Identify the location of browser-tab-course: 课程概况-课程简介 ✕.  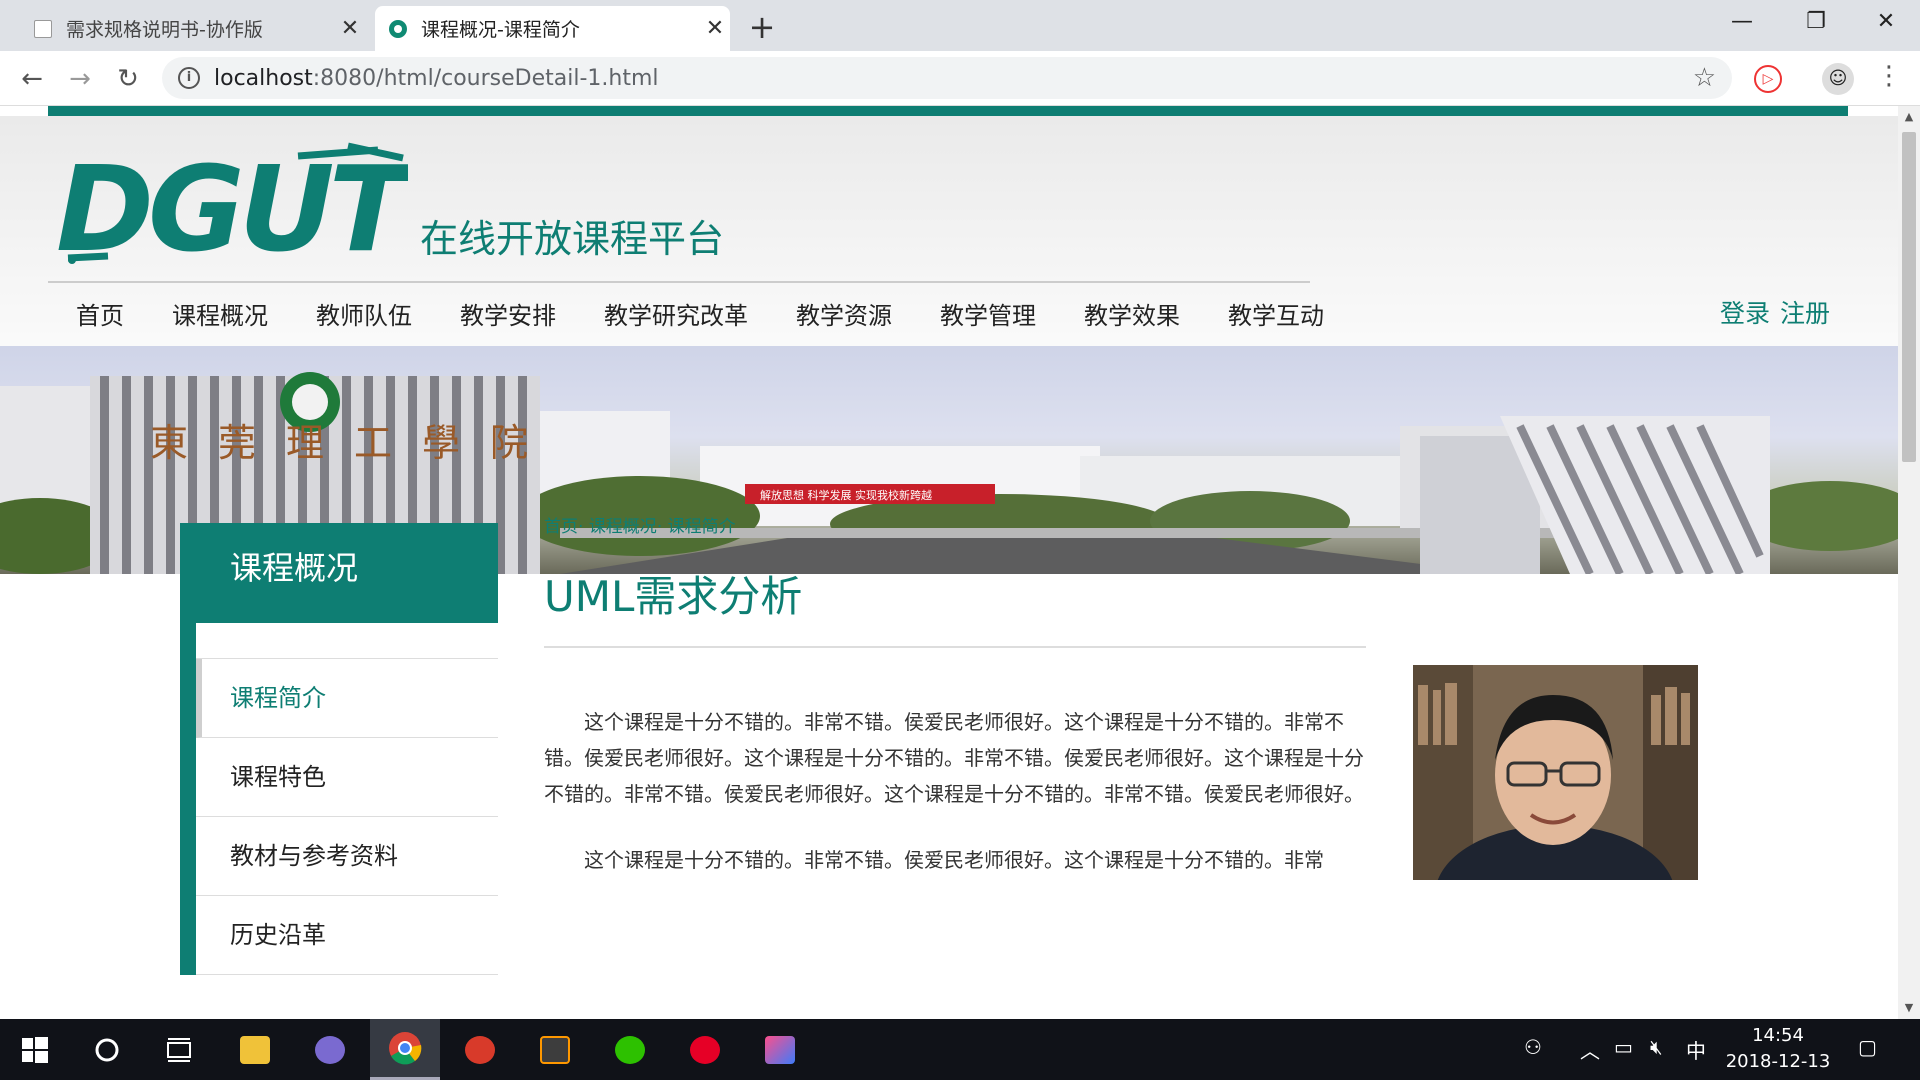
(552, 28).